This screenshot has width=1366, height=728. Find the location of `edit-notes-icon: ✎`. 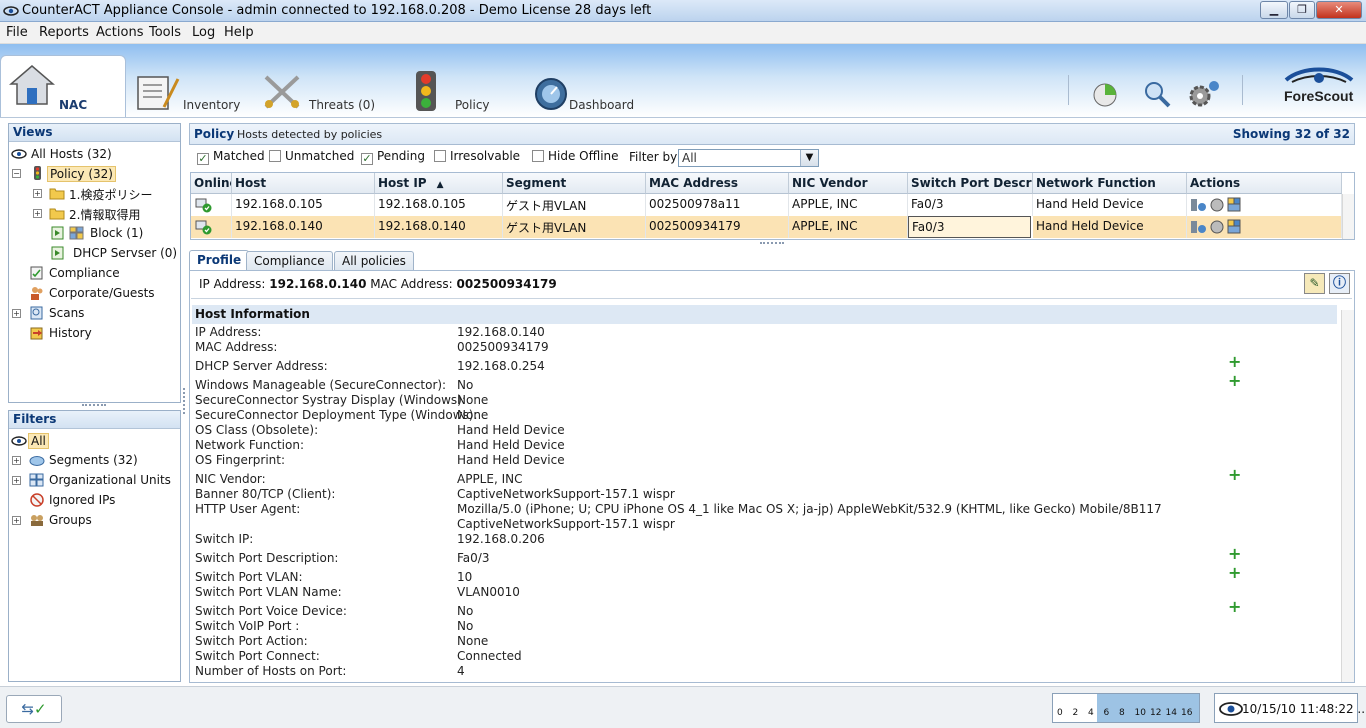

edit-notes-icon: ✎ is located at coordinates (1314, 283).